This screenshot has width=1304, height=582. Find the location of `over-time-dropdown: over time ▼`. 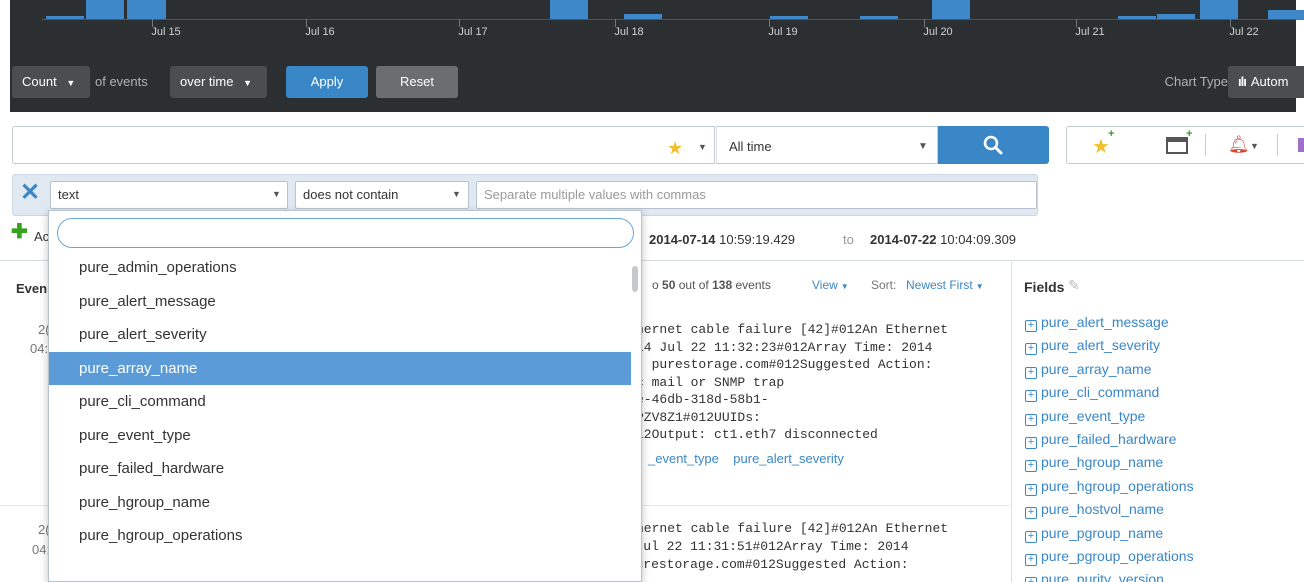

over-time-dropdown: over time ▼ is located at coordinates (218, 82).